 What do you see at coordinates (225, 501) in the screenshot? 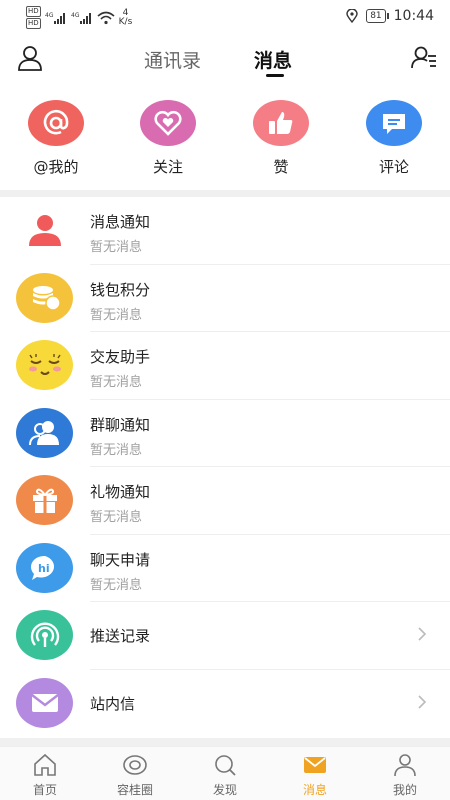
I see `list-item-gift: 礼物通知 暂无消息` at bounding box center [225, 501].